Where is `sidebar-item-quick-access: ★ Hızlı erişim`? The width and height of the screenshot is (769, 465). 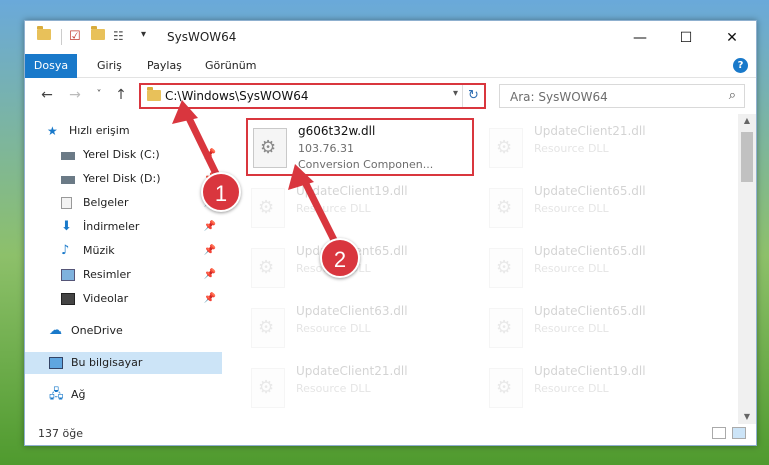
sidebar-item-quick-access: ★ Hızlı erişim is located at coordinates (123, 131).